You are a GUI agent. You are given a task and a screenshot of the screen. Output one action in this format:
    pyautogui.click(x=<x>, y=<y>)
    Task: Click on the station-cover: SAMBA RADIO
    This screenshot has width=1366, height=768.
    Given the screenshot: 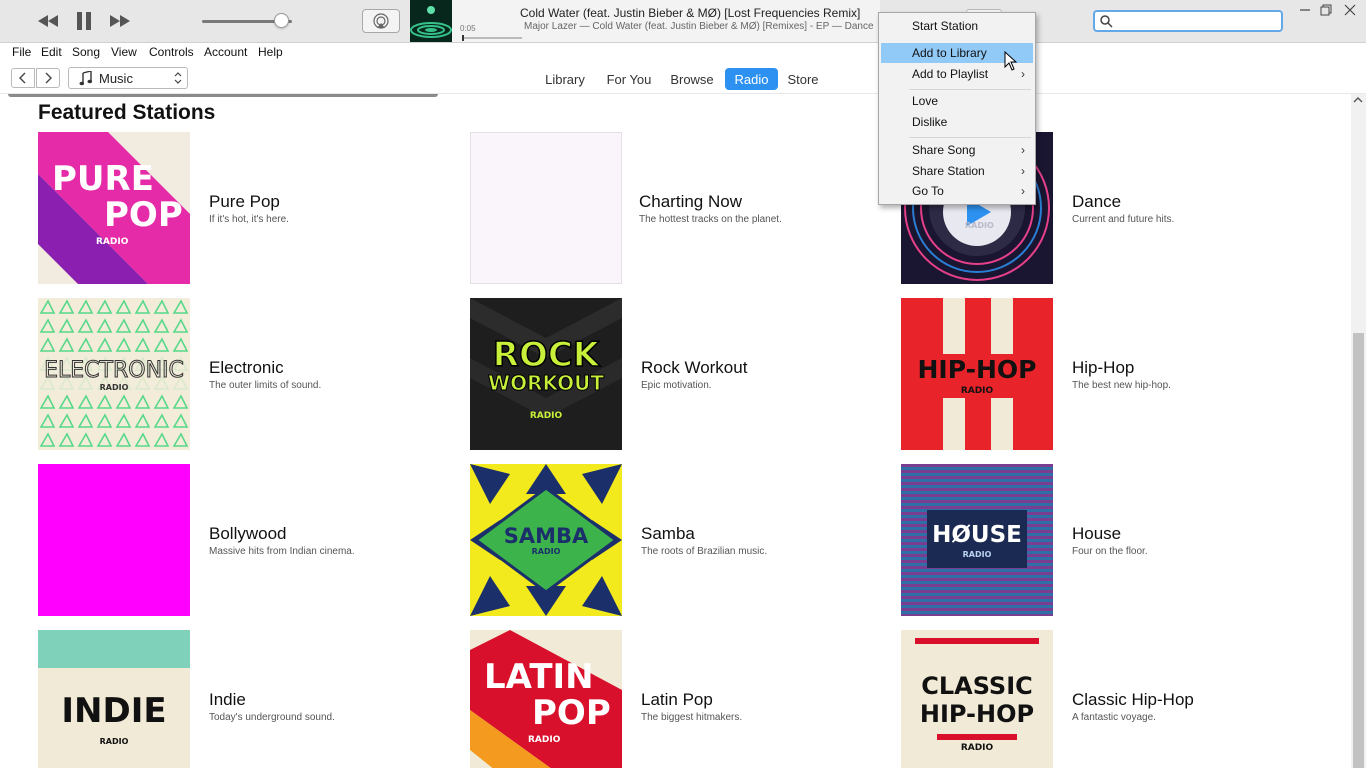 What is the action you would take?
    pyautogui.click(x=546, y=540)
    